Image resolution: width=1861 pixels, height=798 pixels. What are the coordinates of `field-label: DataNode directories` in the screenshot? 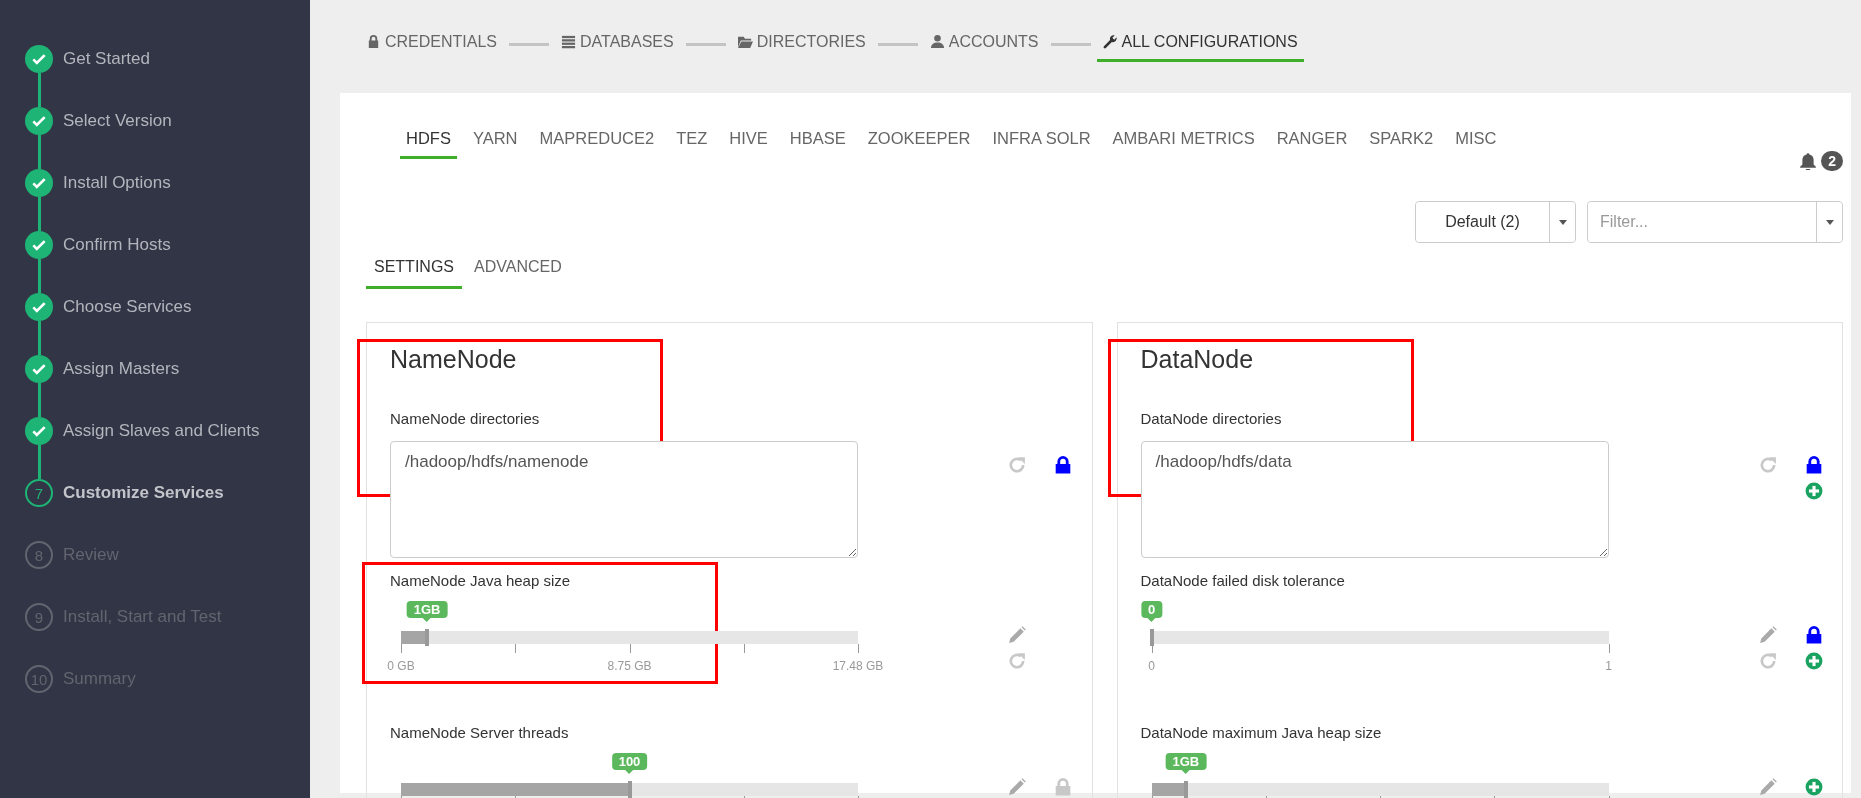 It's located at (1211, 418).